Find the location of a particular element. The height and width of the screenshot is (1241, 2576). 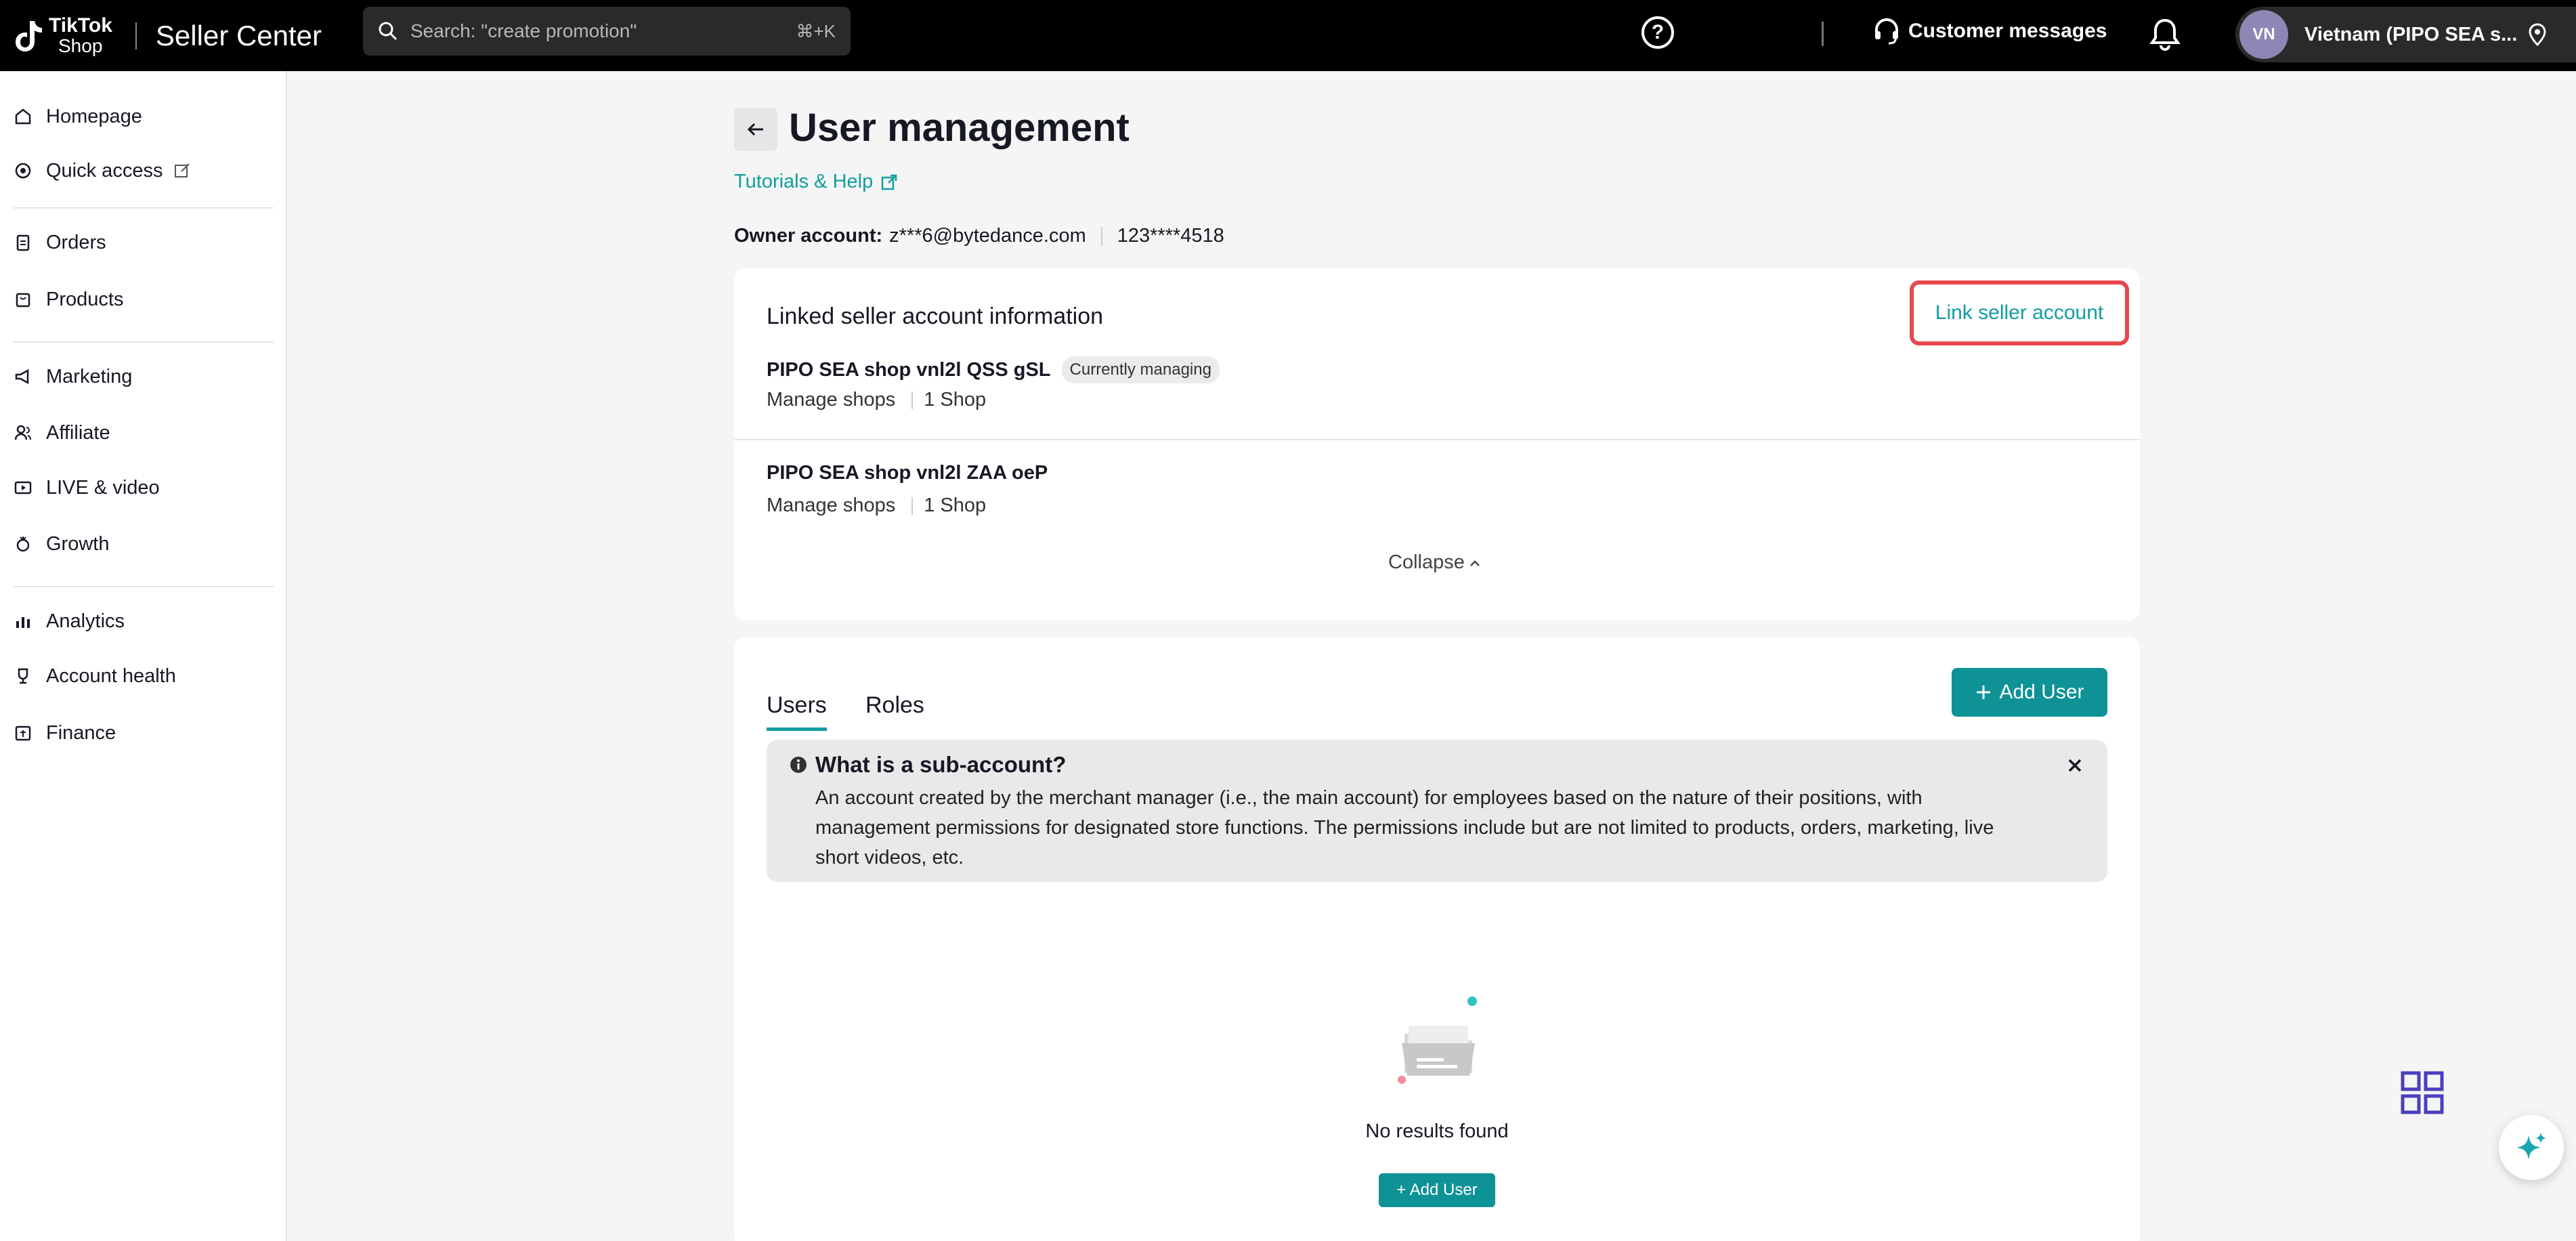

products-icon is located at coordinates (23, 300).